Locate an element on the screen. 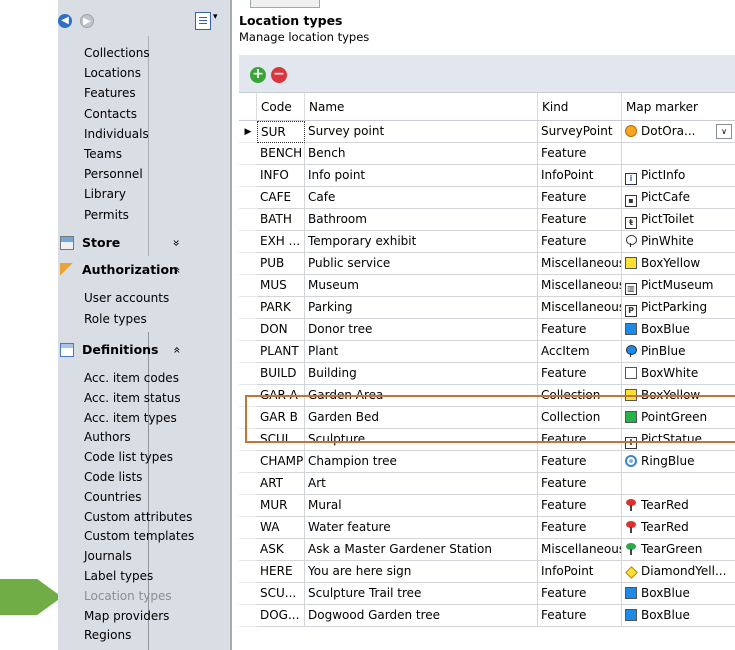 The width and height of the screenshot is (735, 650). code-cell: ART is located at coordinates (281, 484).